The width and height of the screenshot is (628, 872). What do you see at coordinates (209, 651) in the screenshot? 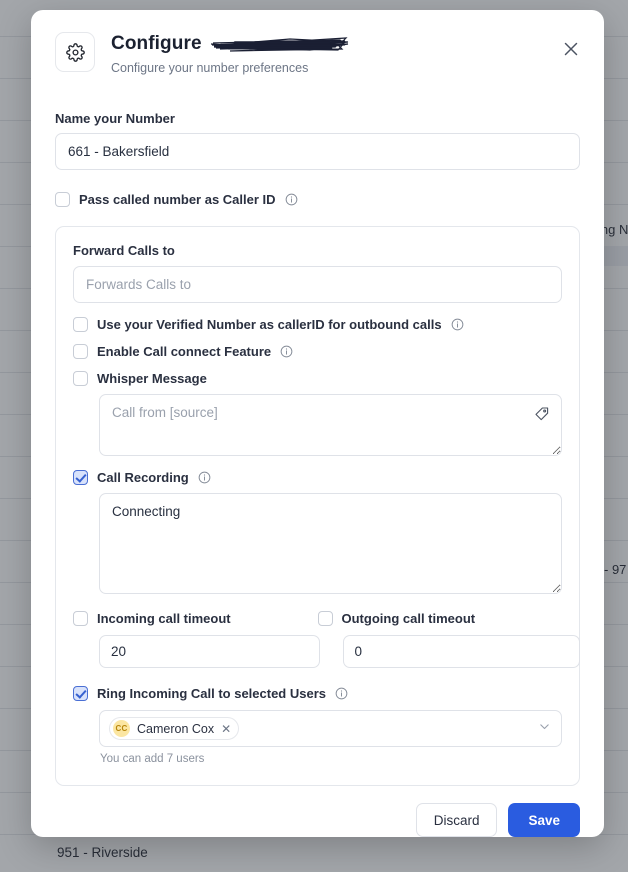
I see `incoming-timeout-input` at bounding box center [209, 651].